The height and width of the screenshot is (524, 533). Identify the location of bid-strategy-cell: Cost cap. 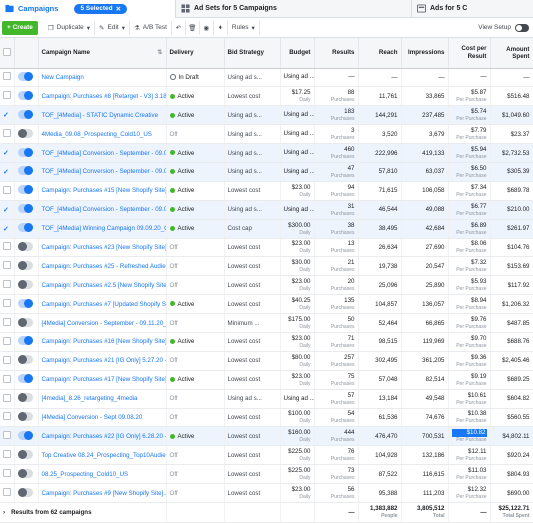
(252, 229).